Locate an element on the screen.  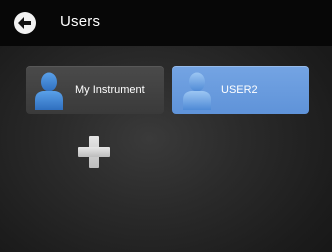
back-arrow-icon is located at coordinates (24, 23).